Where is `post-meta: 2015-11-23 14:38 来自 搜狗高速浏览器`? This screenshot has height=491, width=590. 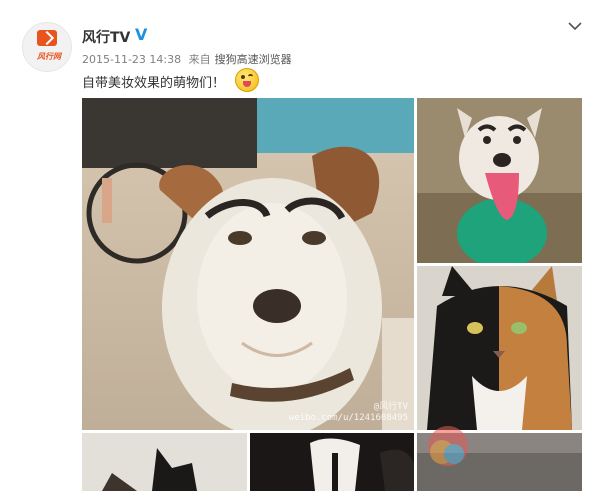
post-meta: 2015-11-23 14:38 来自 搜狗高速浏览器 is located at coordinates (189, 59).